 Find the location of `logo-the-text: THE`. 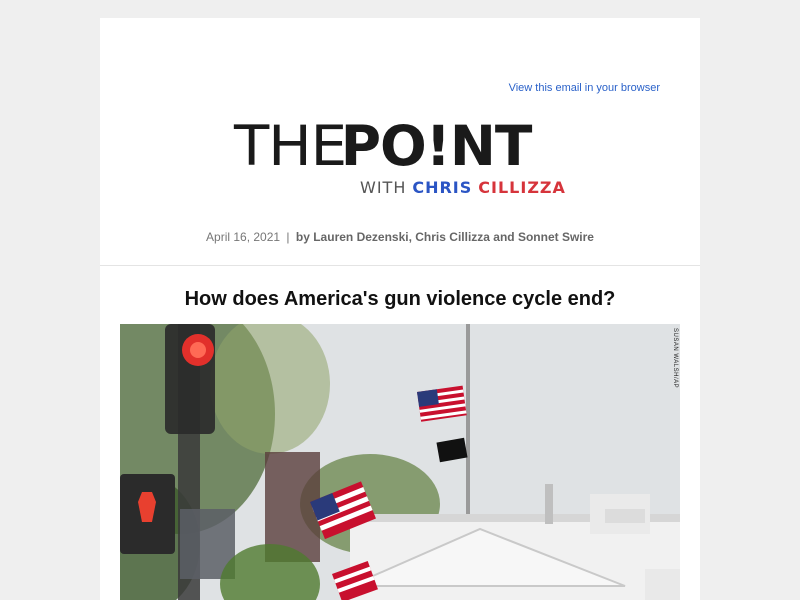

logo-the-text: THE is located at coordinates (290, 146).